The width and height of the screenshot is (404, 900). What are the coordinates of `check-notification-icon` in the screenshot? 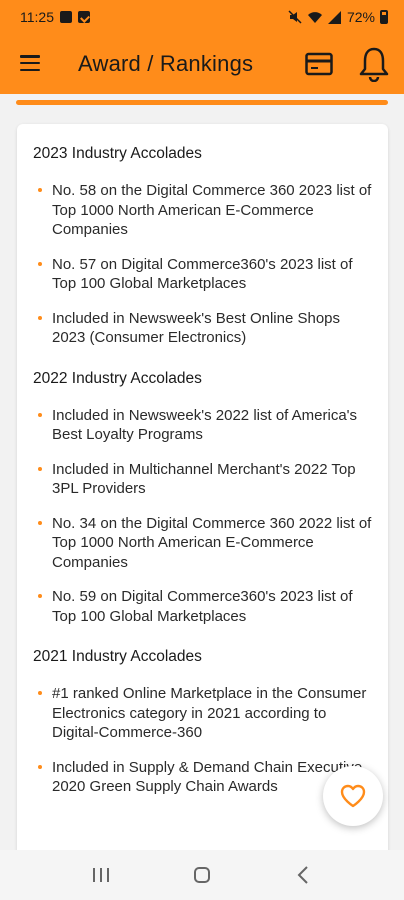 It's located at (84, 17).